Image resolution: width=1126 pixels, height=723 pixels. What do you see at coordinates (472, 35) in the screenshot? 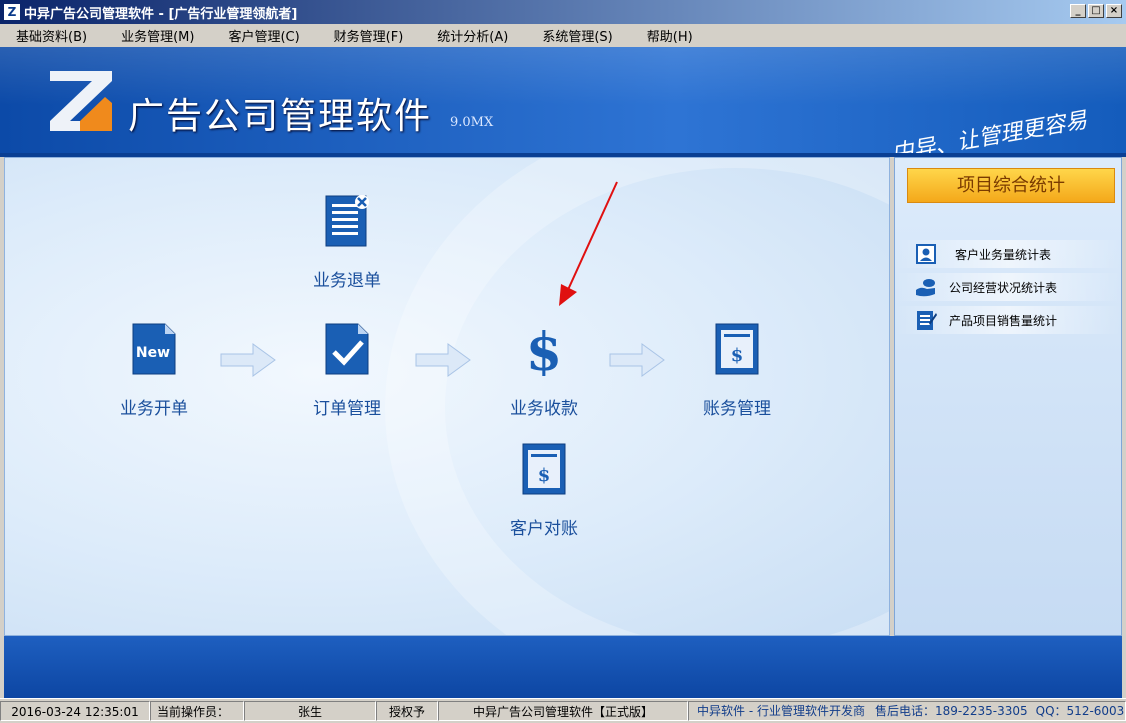
I see `menu-statistics: 统计分析(A)` at bounding box center [472, 35].